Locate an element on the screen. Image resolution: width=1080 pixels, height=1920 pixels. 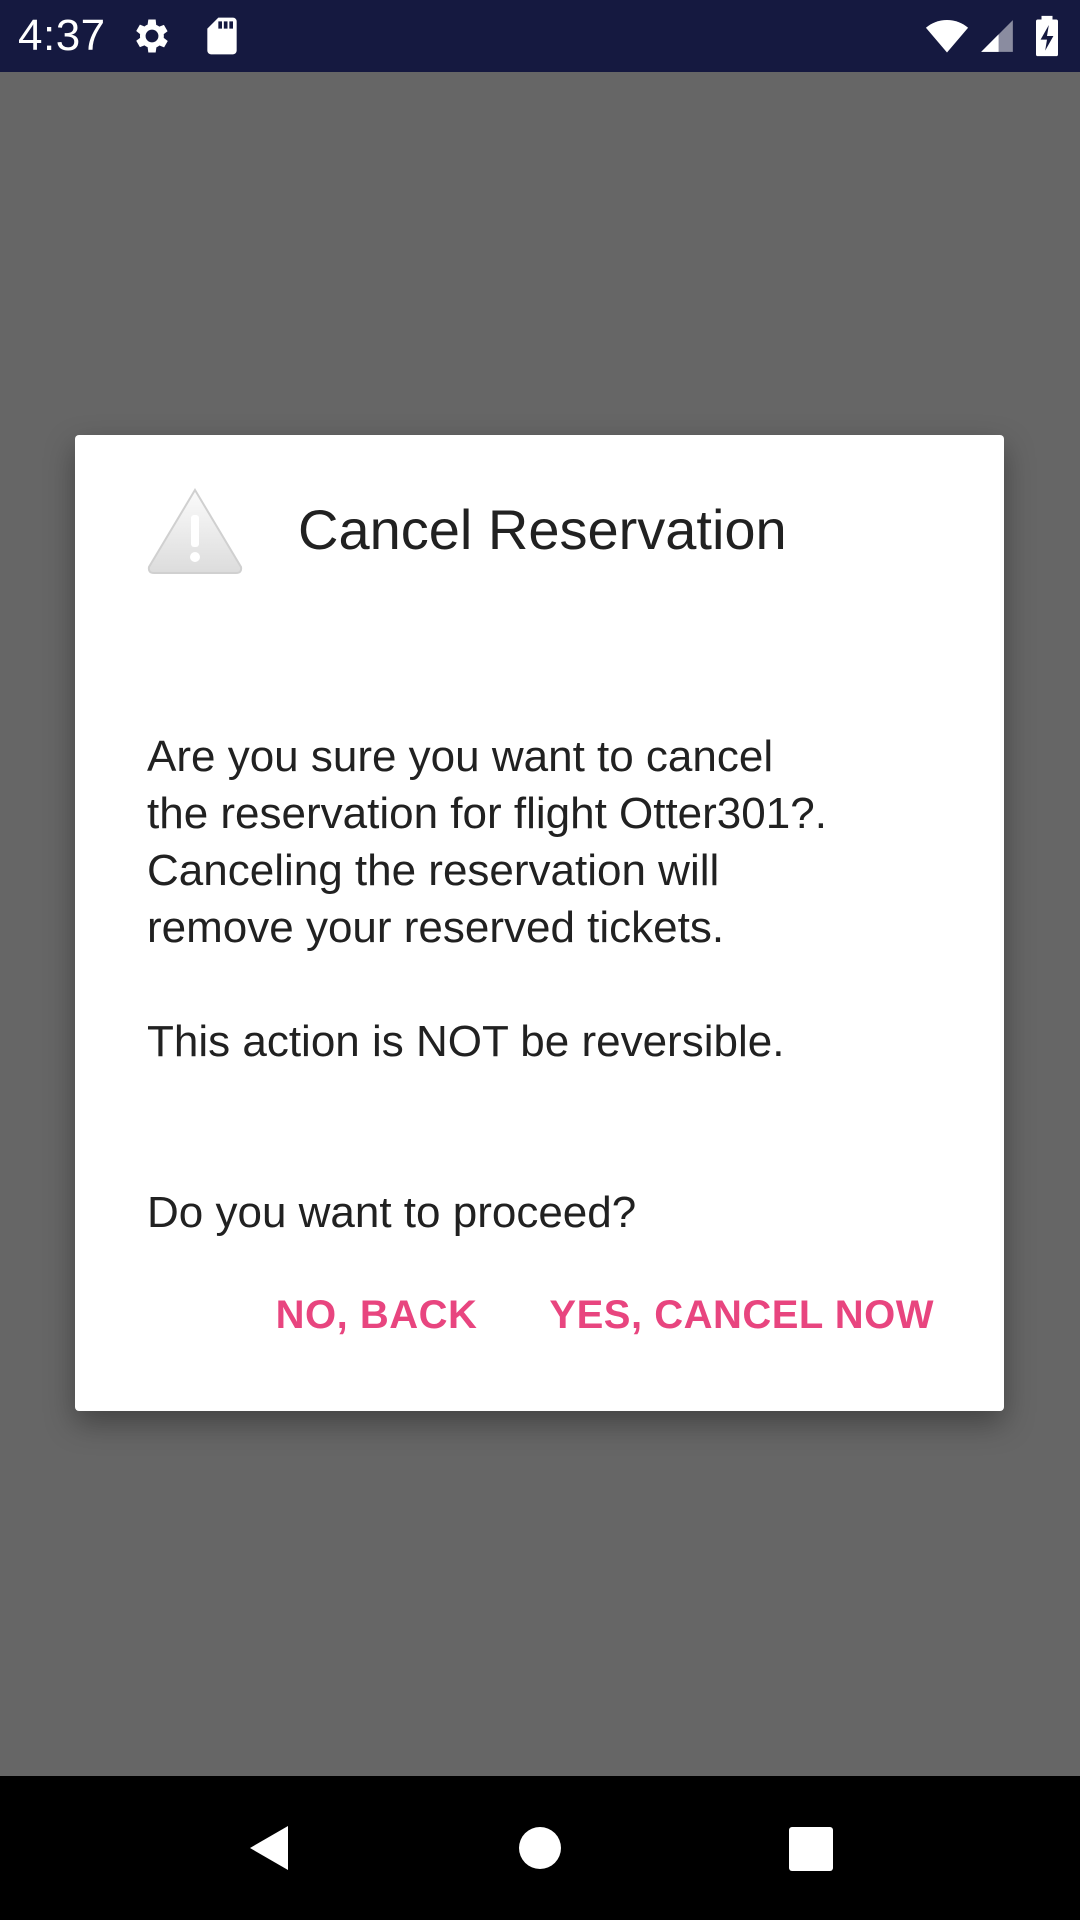
signal-icon is located at coordinates (997, 36).